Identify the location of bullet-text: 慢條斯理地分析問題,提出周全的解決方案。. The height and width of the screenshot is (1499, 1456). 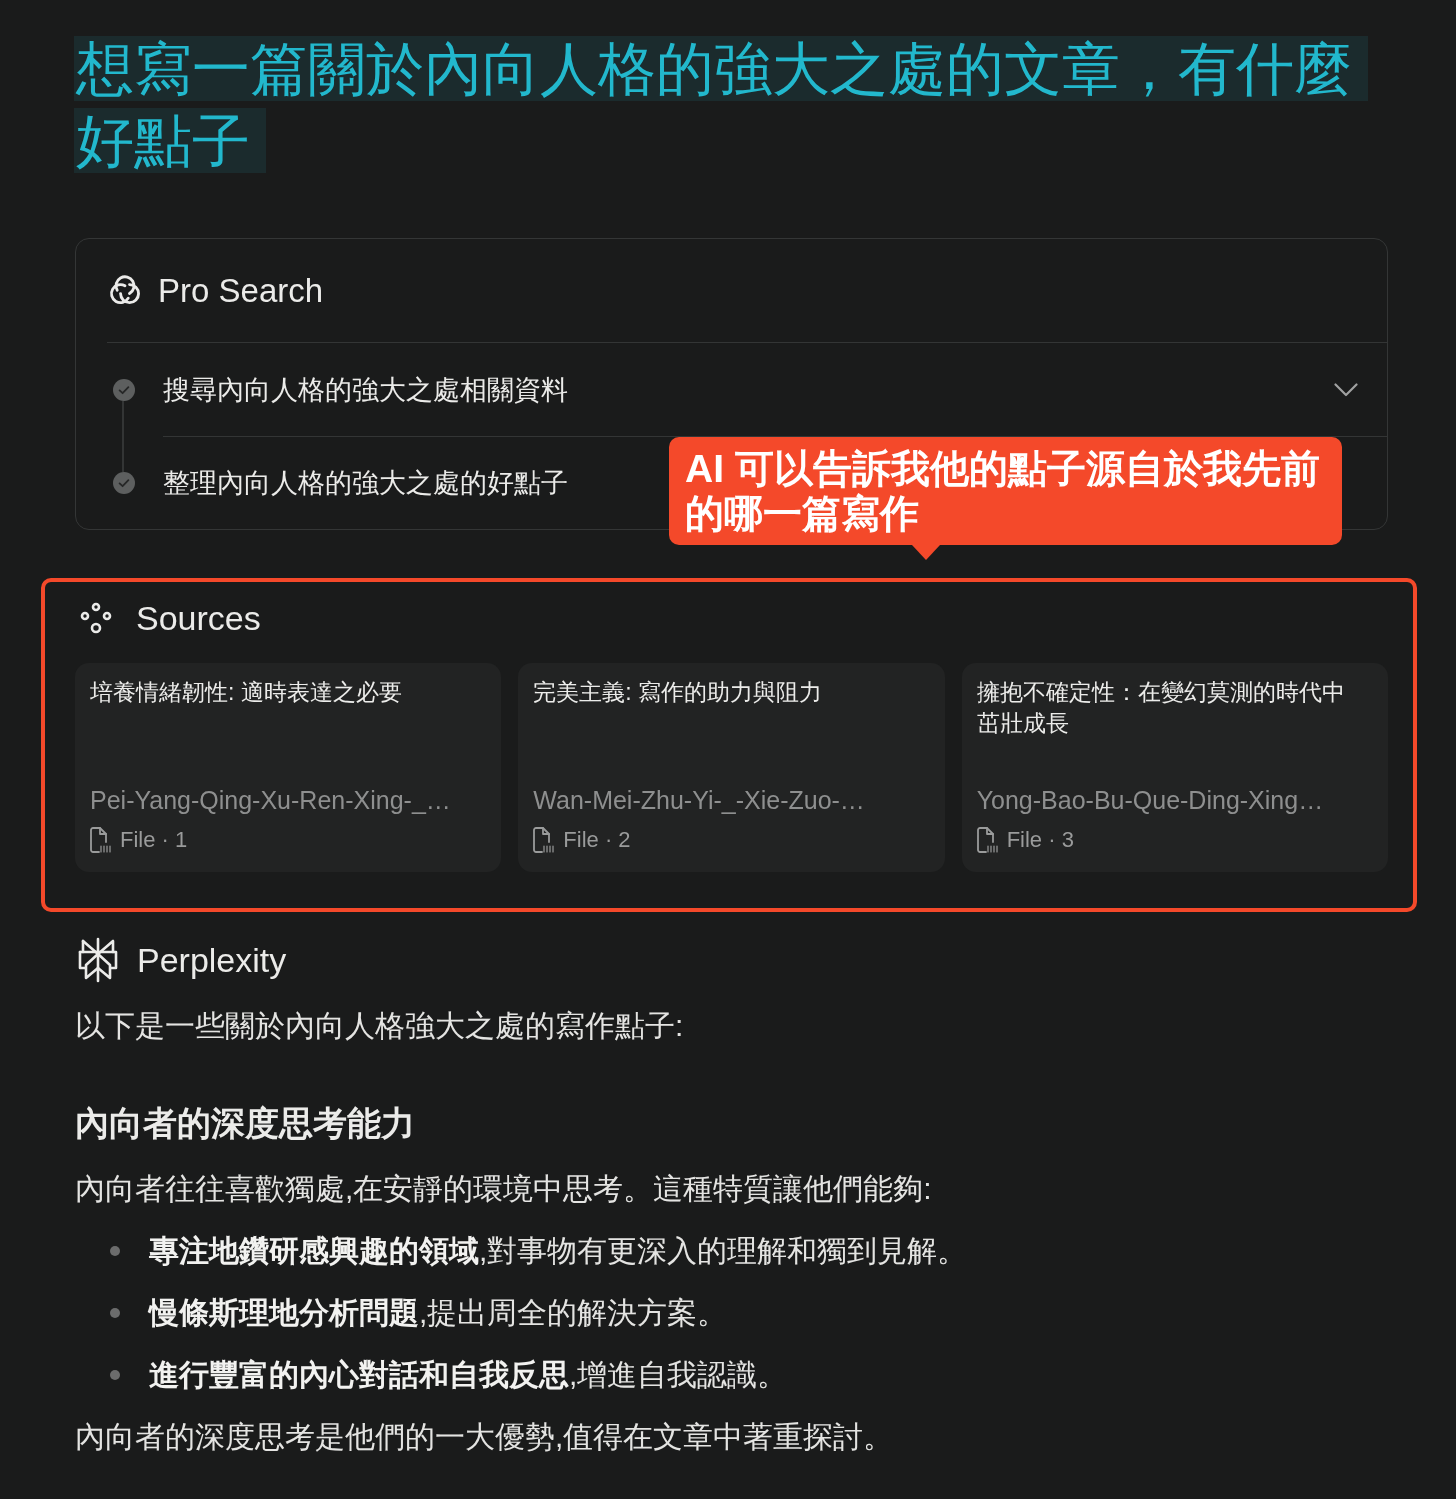
(438, 1313).